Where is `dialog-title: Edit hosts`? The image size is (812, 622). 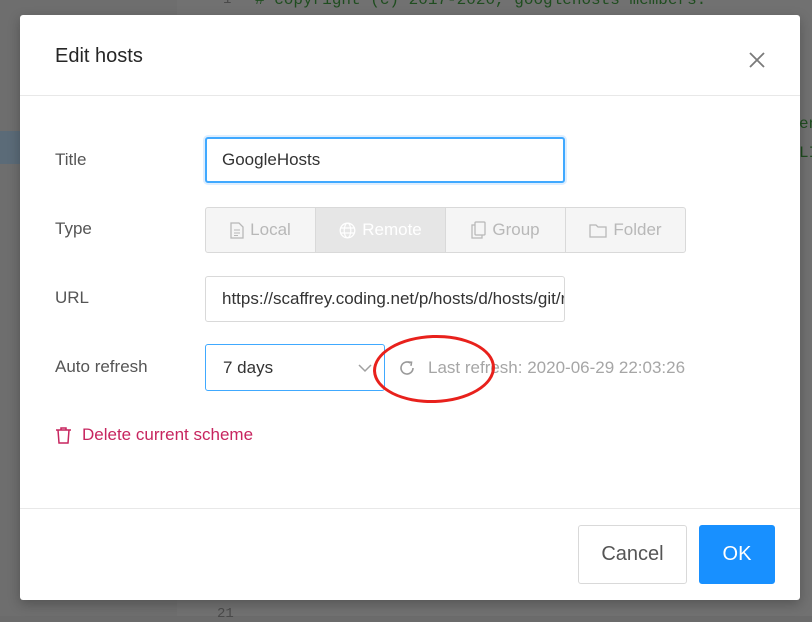
dialog-title: Edit hosts is located at coordinates (99, 56).